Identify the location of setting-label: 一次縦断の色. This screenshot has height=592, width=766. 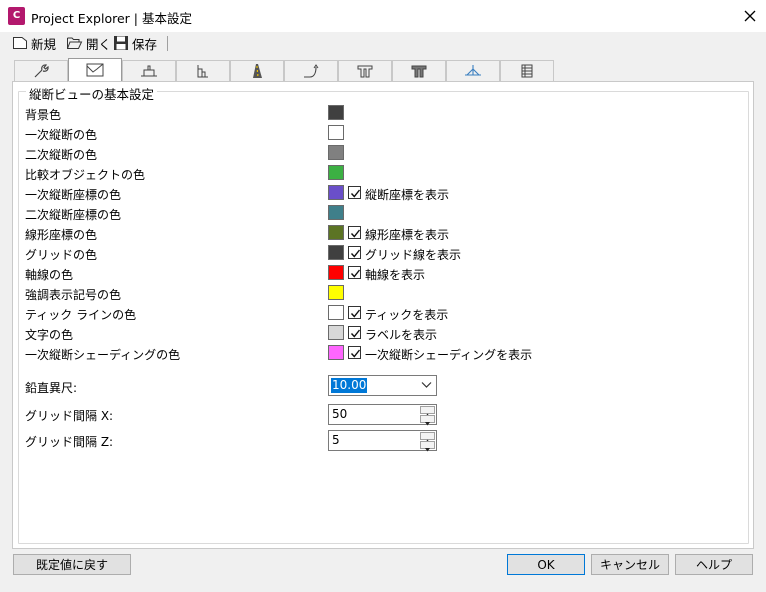
(61, 135).